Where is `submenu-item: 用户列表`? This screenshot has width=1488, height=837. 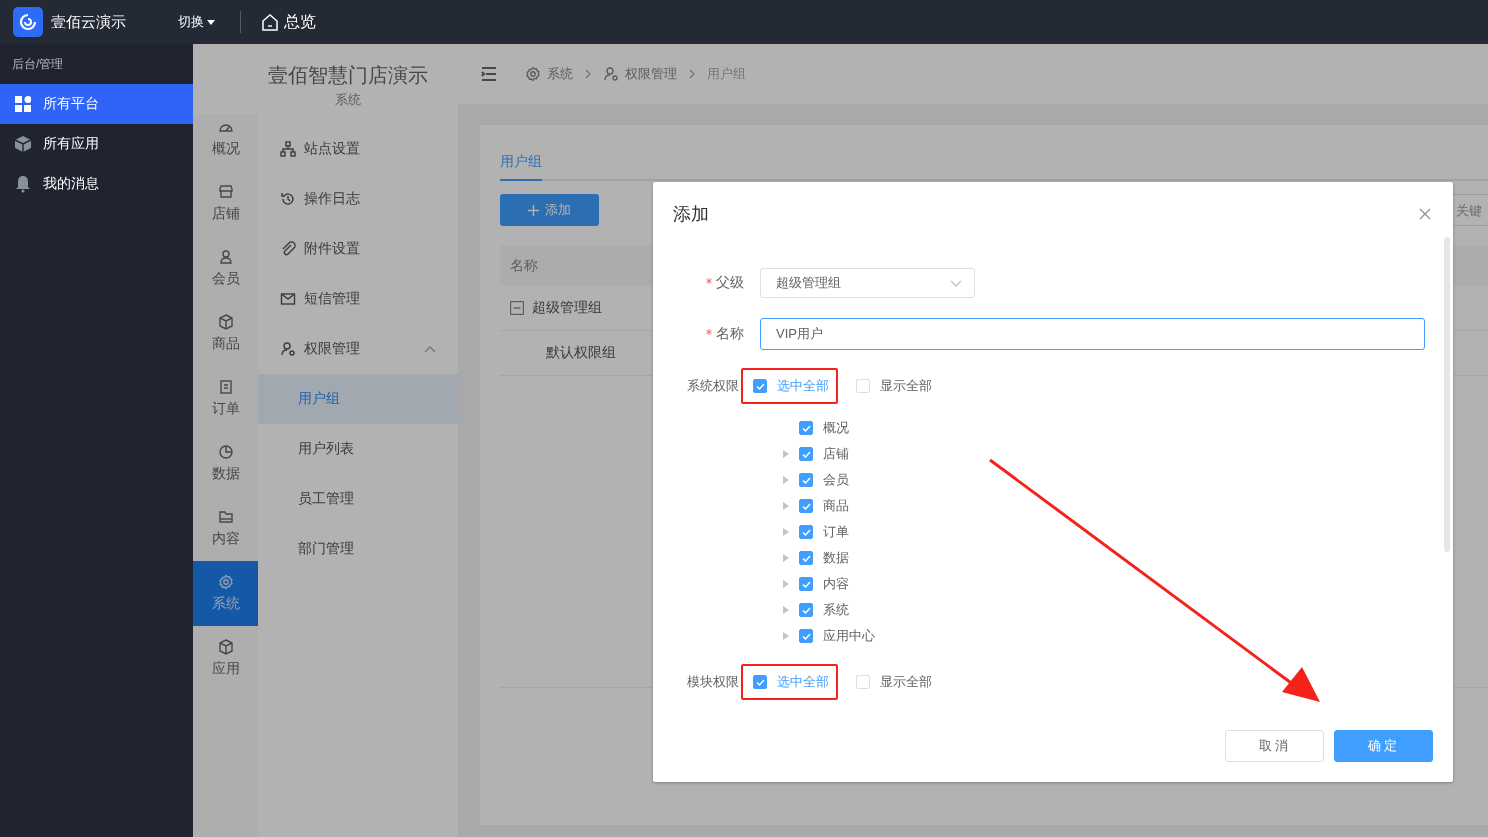
submenu-item: 用户列表 is located at coordinates (358, 449).